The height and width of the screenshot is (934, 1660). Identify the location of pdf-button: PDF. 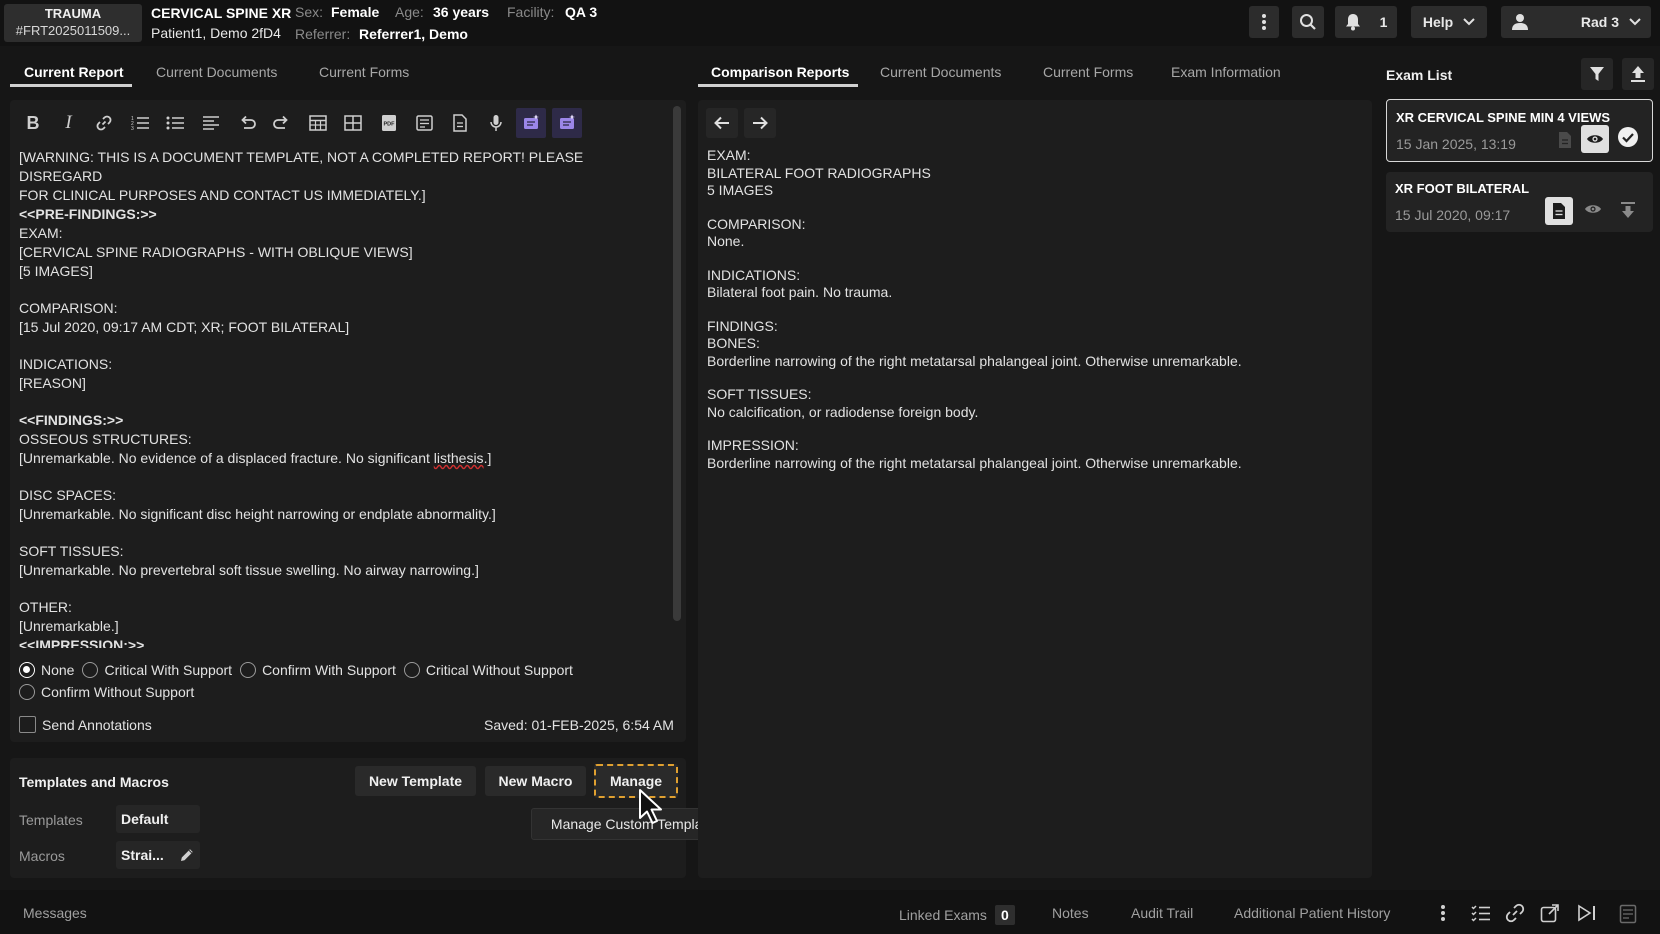
(389, 123).